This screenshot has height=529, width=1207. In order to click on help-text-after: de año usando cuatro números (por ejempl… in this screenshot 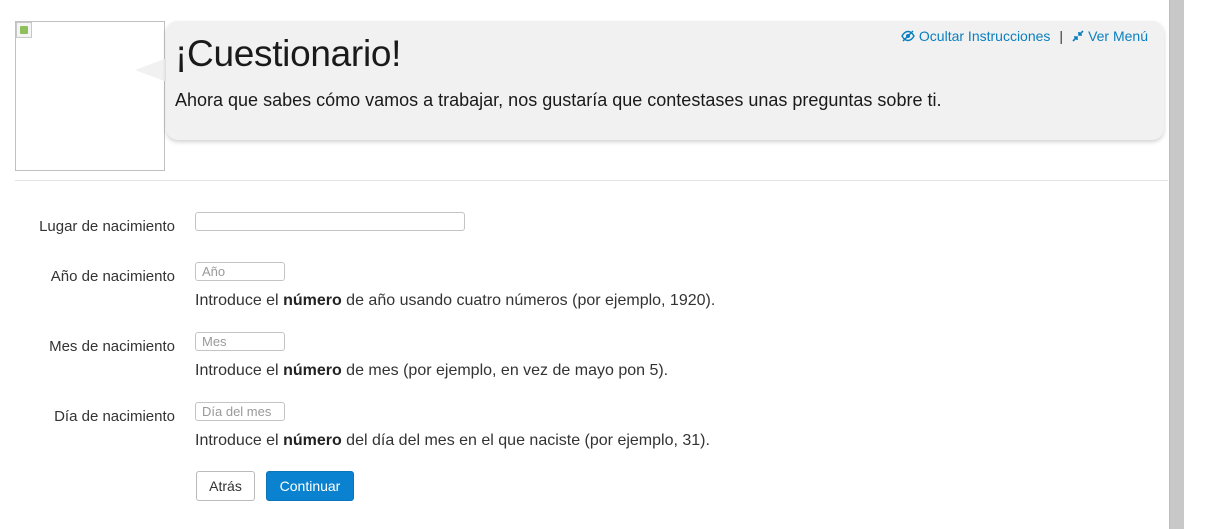, I will do `click(528, 300)`.